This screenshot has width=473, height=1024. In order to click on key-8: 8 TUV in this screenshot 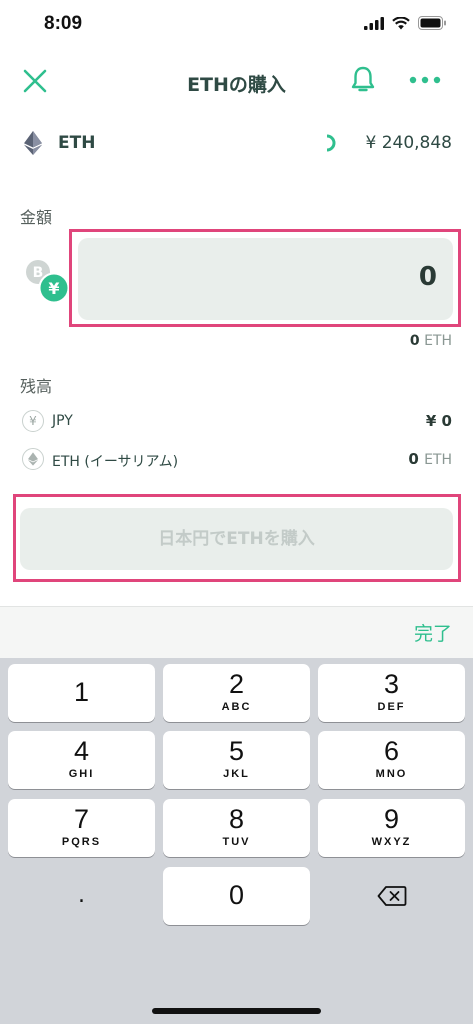, I will do `click(236, 828)`.